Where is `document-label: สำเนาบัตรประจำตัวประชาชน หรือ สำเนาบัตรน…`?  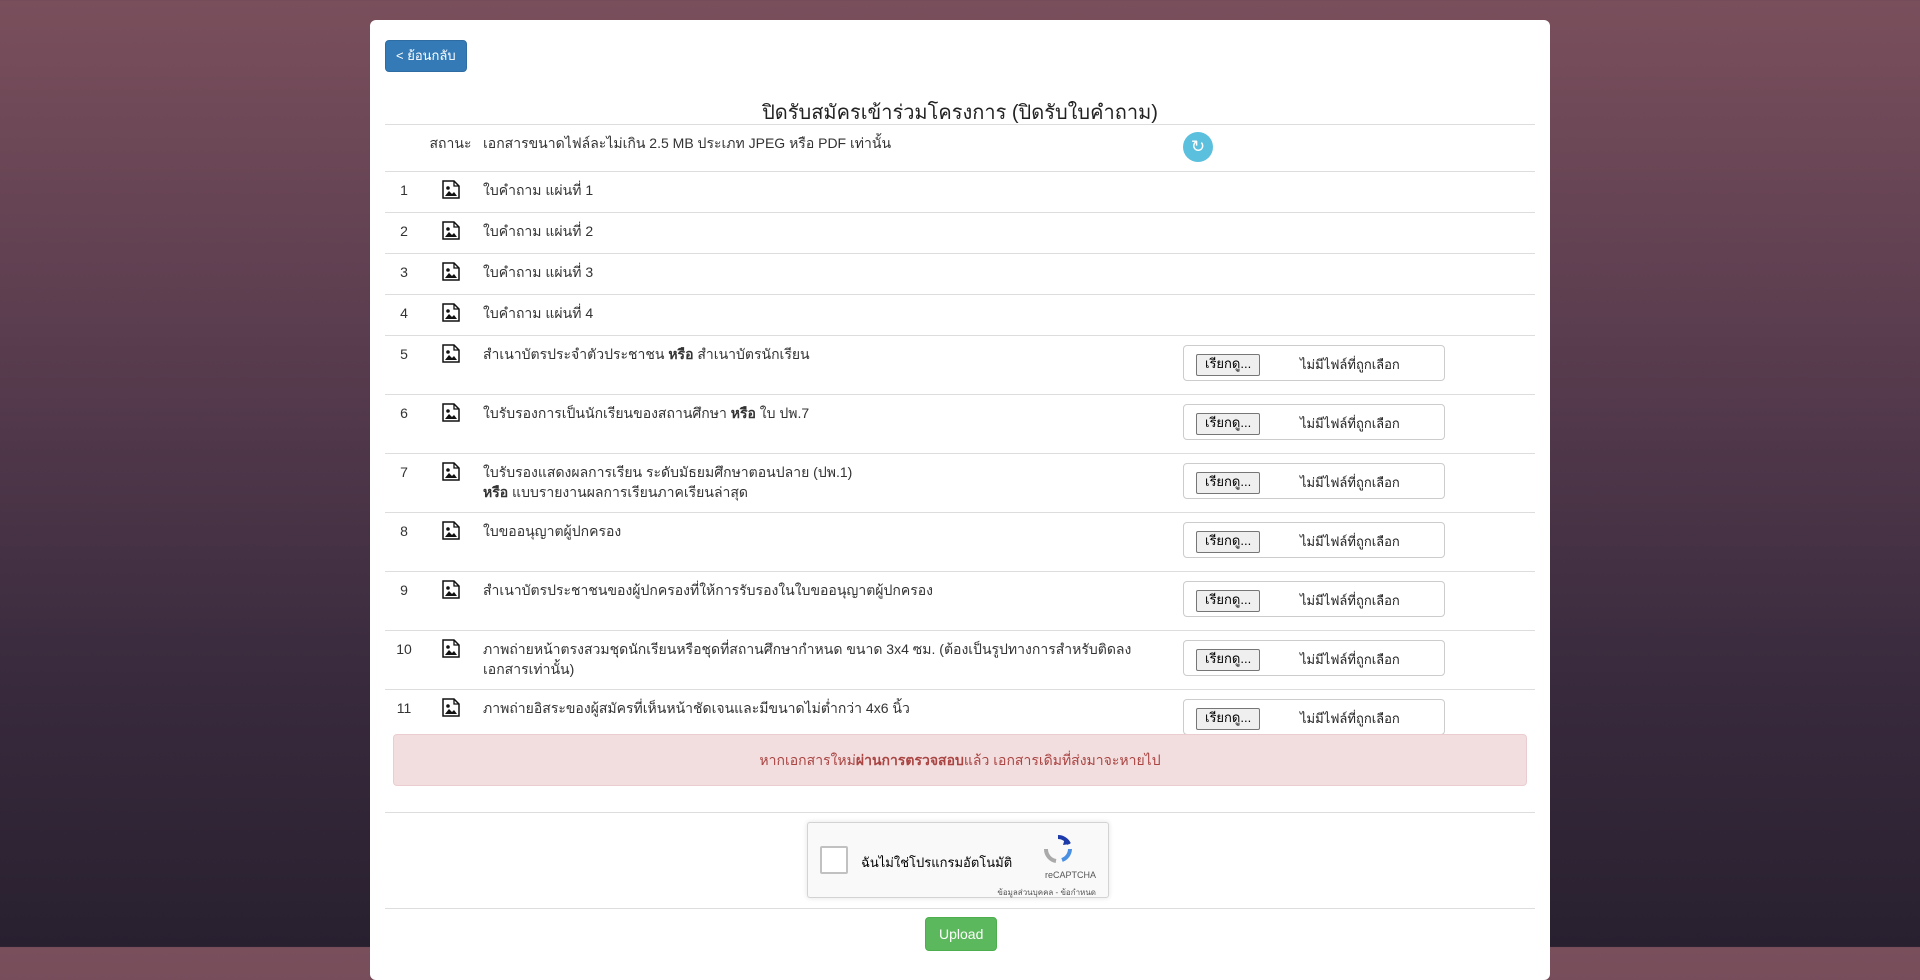 document-label: สำเนาบัตรประจำตัวประชาชน หรือ สำเนาบัตรน… is located at coordinates (828, 365).